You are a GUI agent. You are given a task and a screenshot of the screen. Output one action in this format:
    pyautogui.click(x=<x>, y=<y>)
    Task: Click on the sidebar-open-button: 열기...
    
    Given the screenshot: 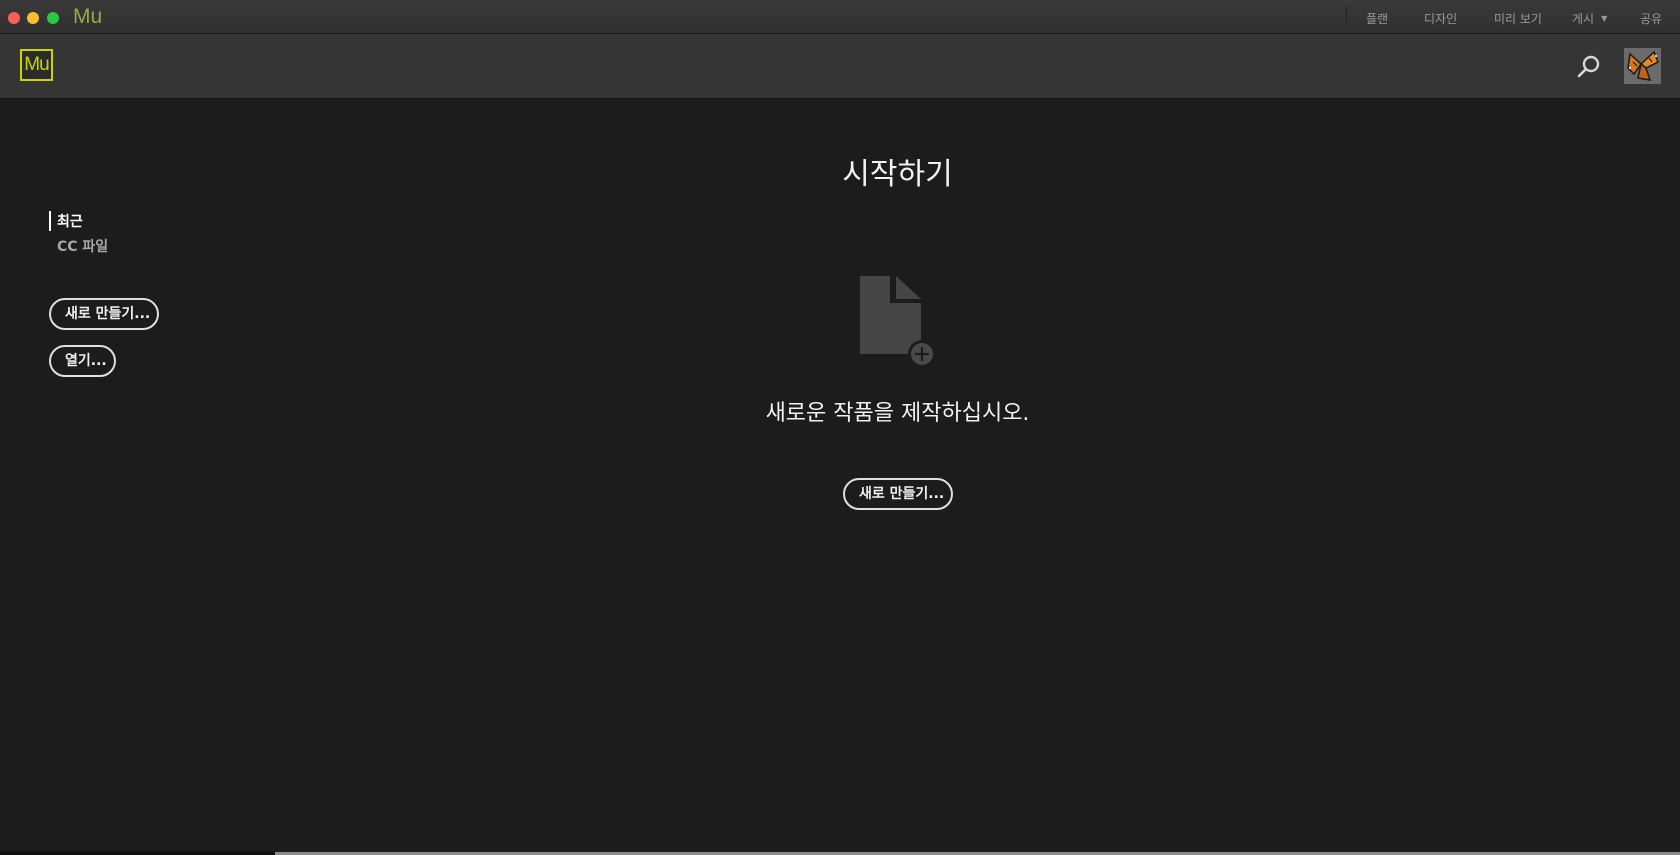 What is the action you would take?
    pyautogui.click(x=82, y=361)
    